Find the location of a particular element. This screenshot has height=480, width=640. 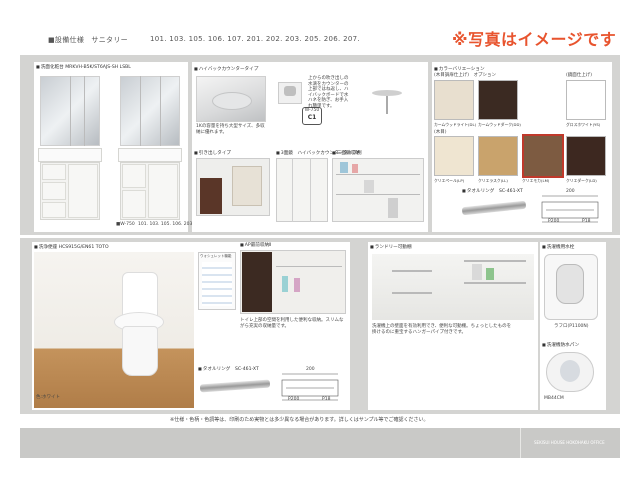

mirror-cabinet-photo is located at coordinates (302, 190).